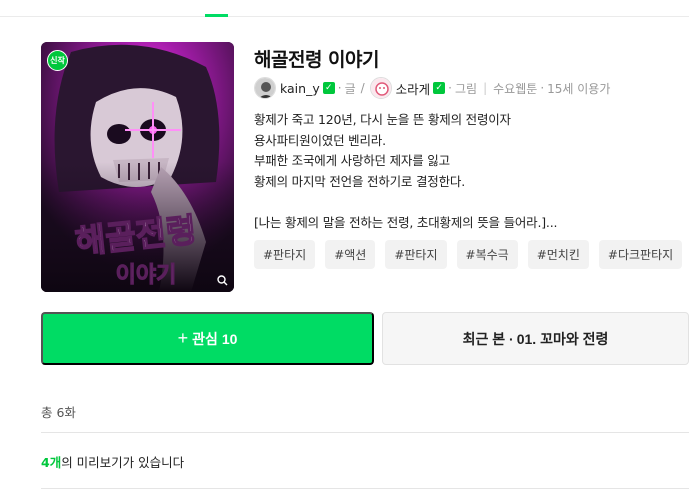 This screenshot has width=689, height=490. I want to click on favorite-button: + 관심 10, so click(207, 338).